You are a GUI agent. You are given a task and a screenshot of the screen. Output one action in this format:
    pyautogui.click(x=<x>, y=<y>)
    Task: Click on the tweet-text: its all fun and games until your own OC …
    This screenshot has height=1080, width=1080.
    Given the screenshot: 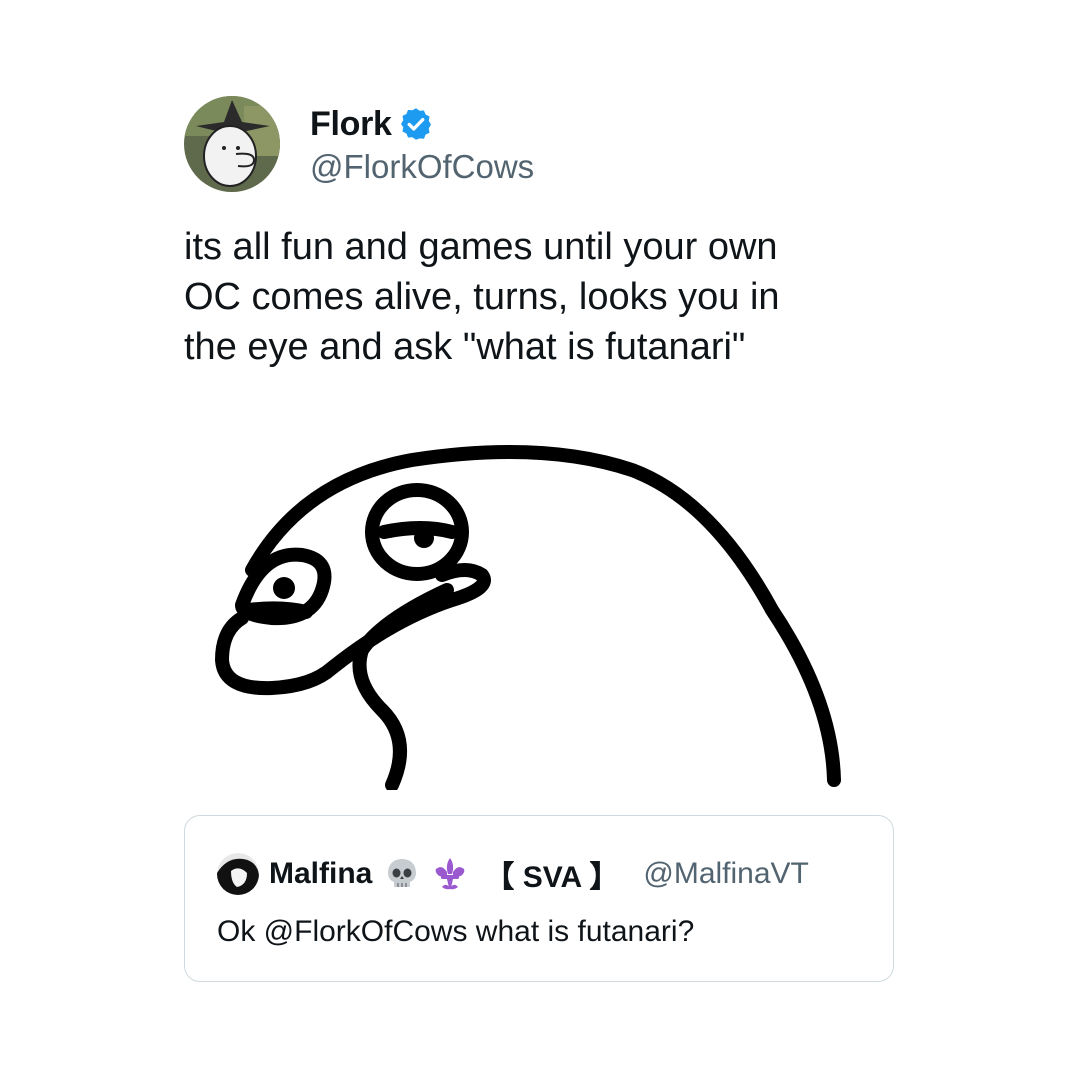 What is the action you would take?
    pyautogui.click(x=482, y=297)
    